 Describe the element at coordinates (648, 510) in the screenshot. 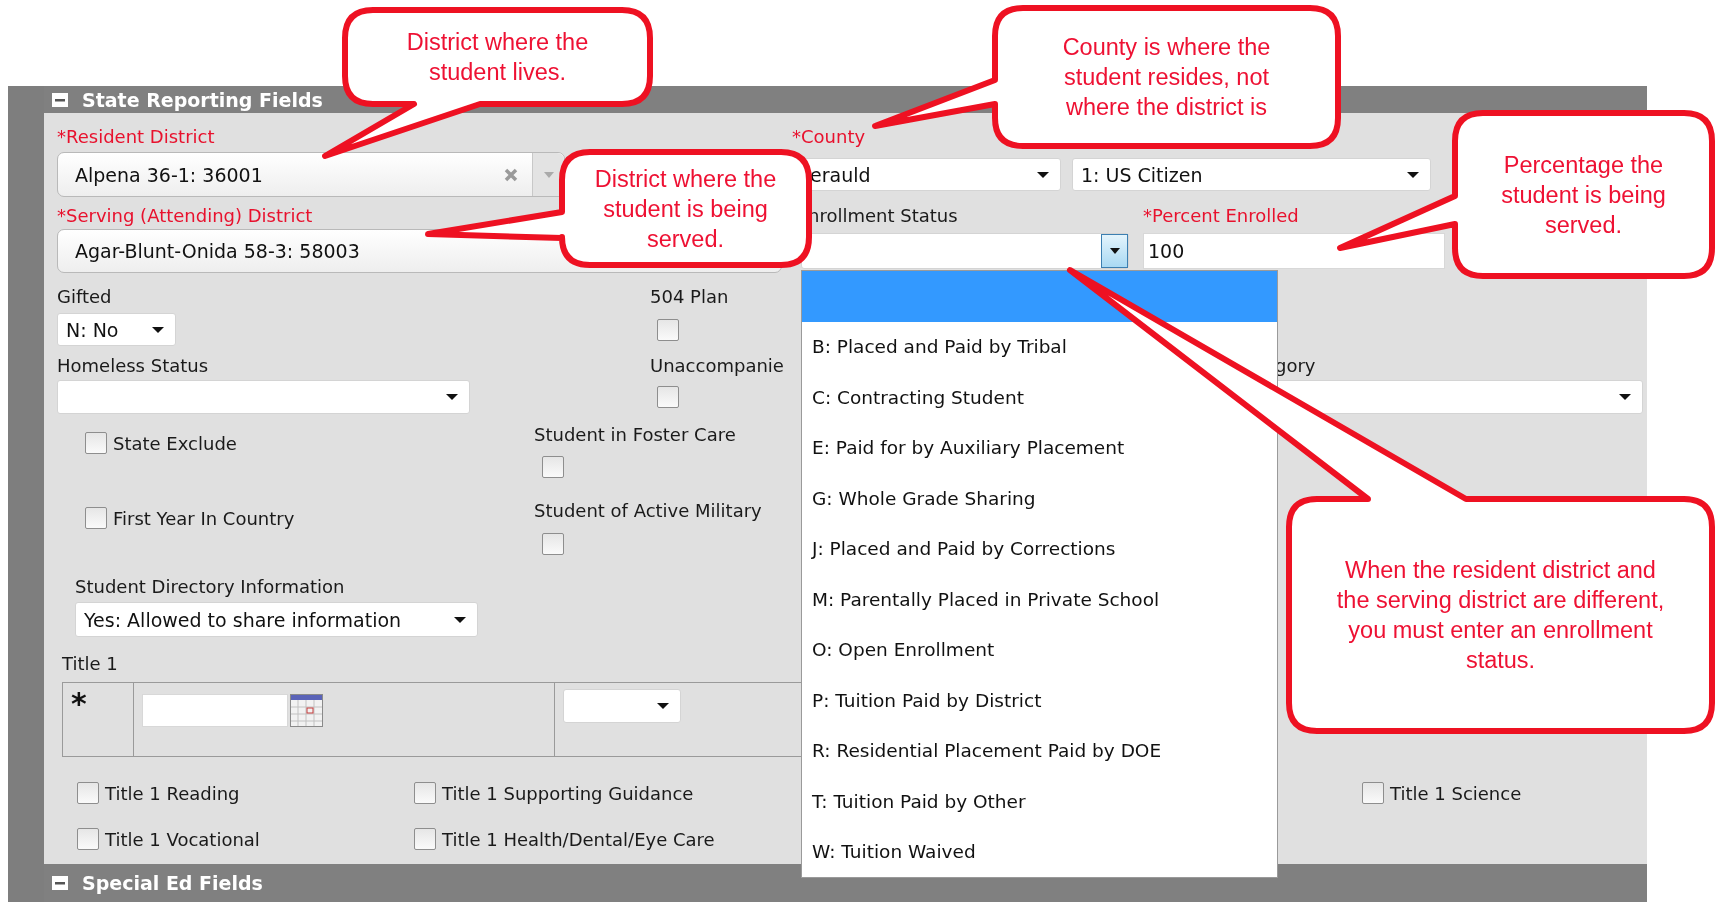

I see `field-label: Student of Active Military` at that location.